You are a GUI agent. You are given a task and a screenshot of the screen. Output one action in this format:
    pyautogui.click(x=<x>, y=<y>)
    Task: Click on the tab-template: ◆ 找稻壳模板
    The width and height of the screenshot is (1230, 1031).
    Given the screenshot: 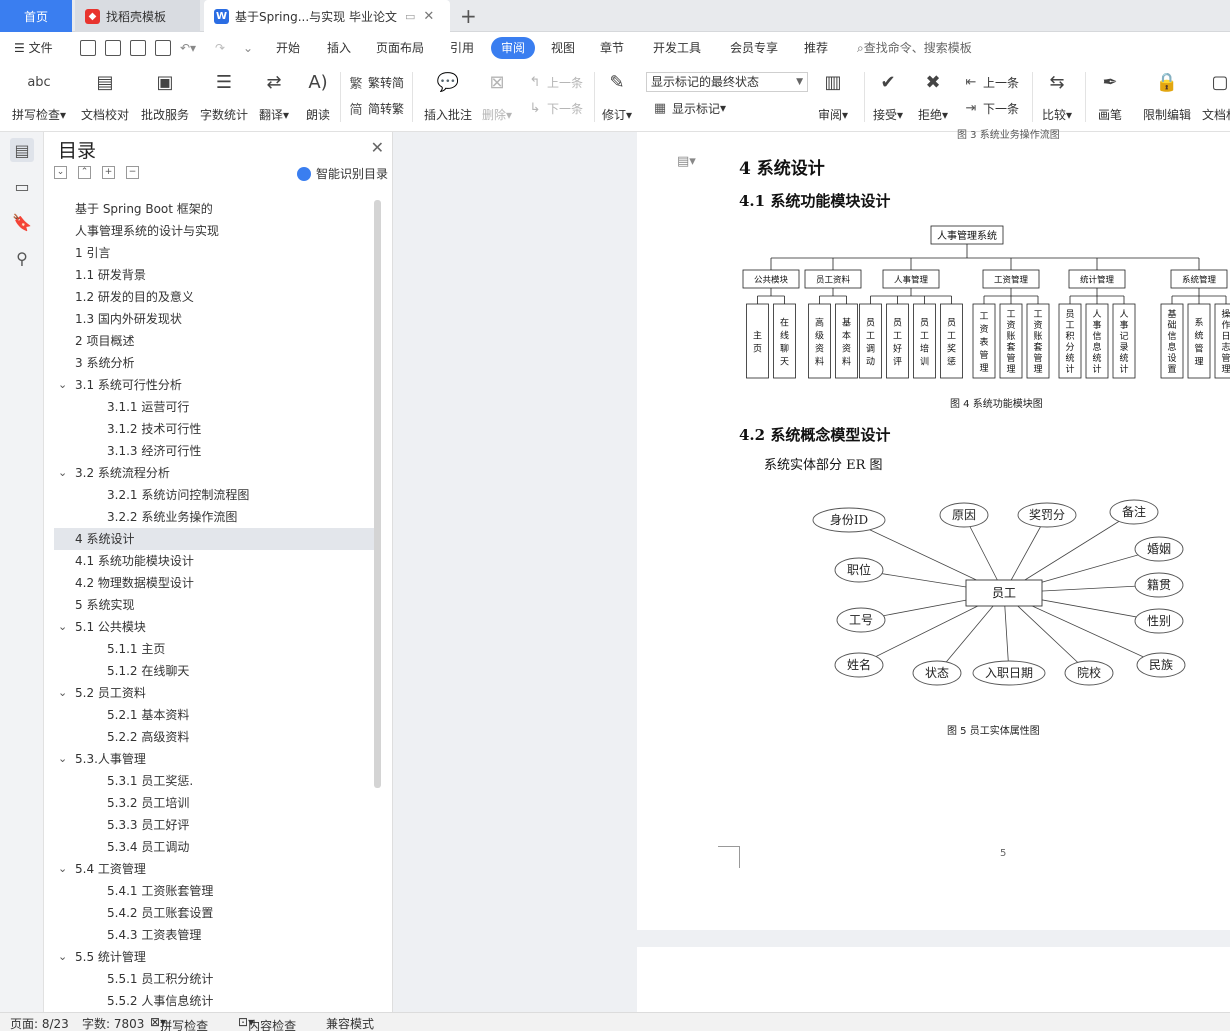 What is the action you would take?
    pyautogui.click(x=137, y=16)
    